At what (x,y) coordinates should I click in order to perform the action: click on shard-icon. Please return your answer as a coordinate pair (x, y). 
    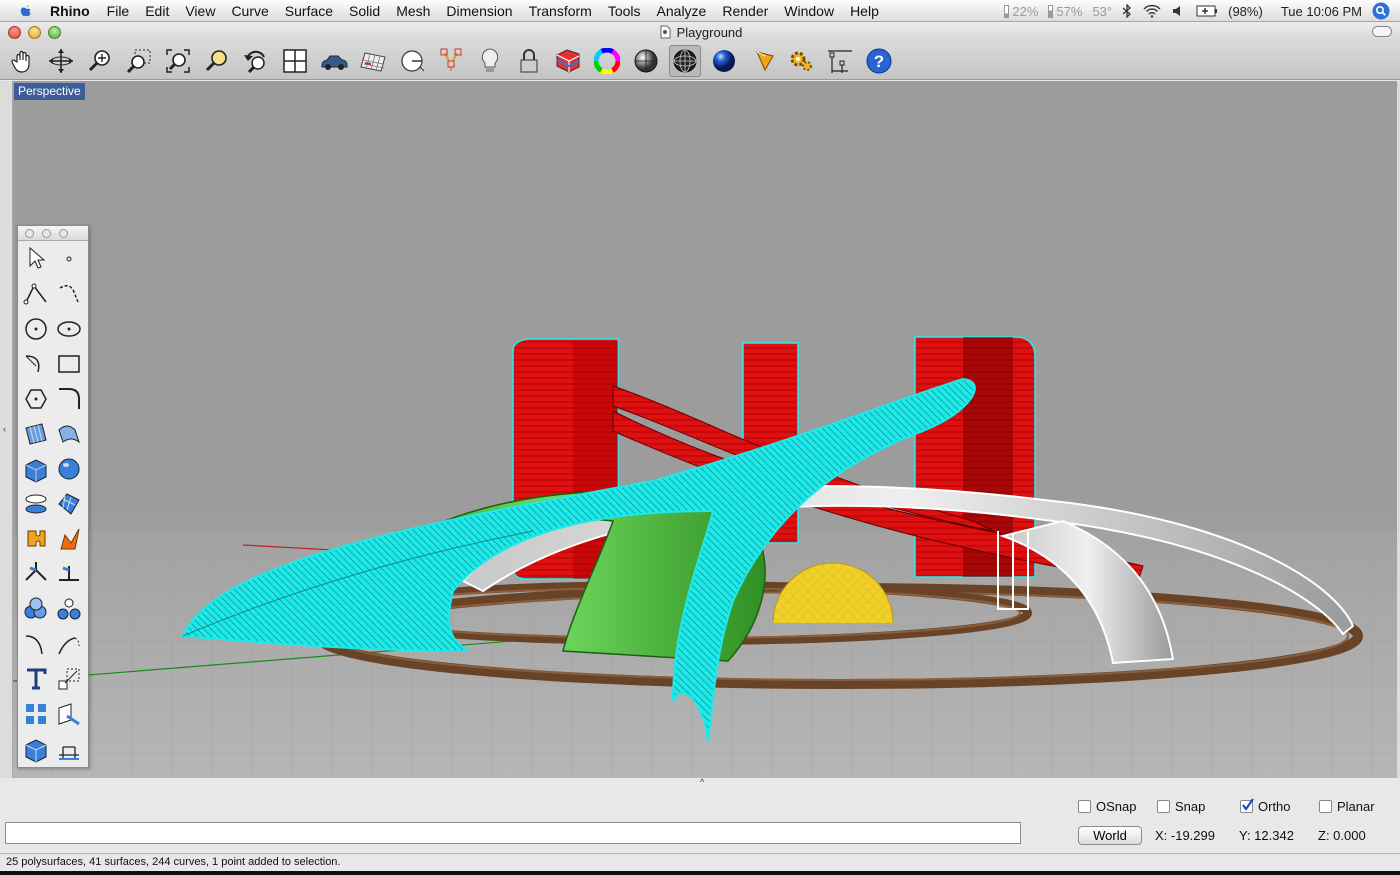
    Looking at the image, I should click on (69, 539).